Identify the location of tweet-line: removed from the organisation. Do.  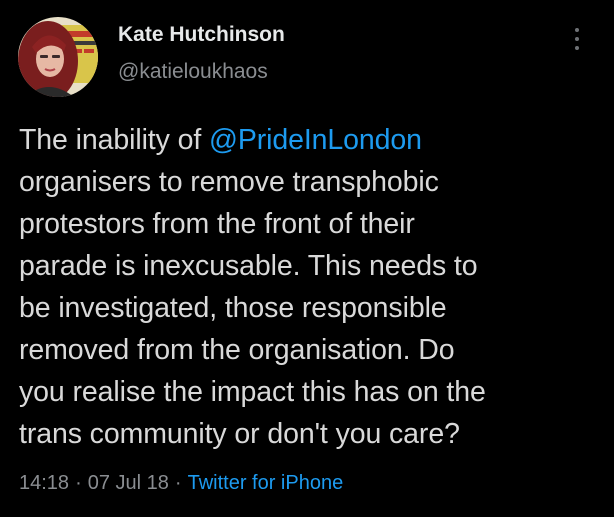
(237, 350).